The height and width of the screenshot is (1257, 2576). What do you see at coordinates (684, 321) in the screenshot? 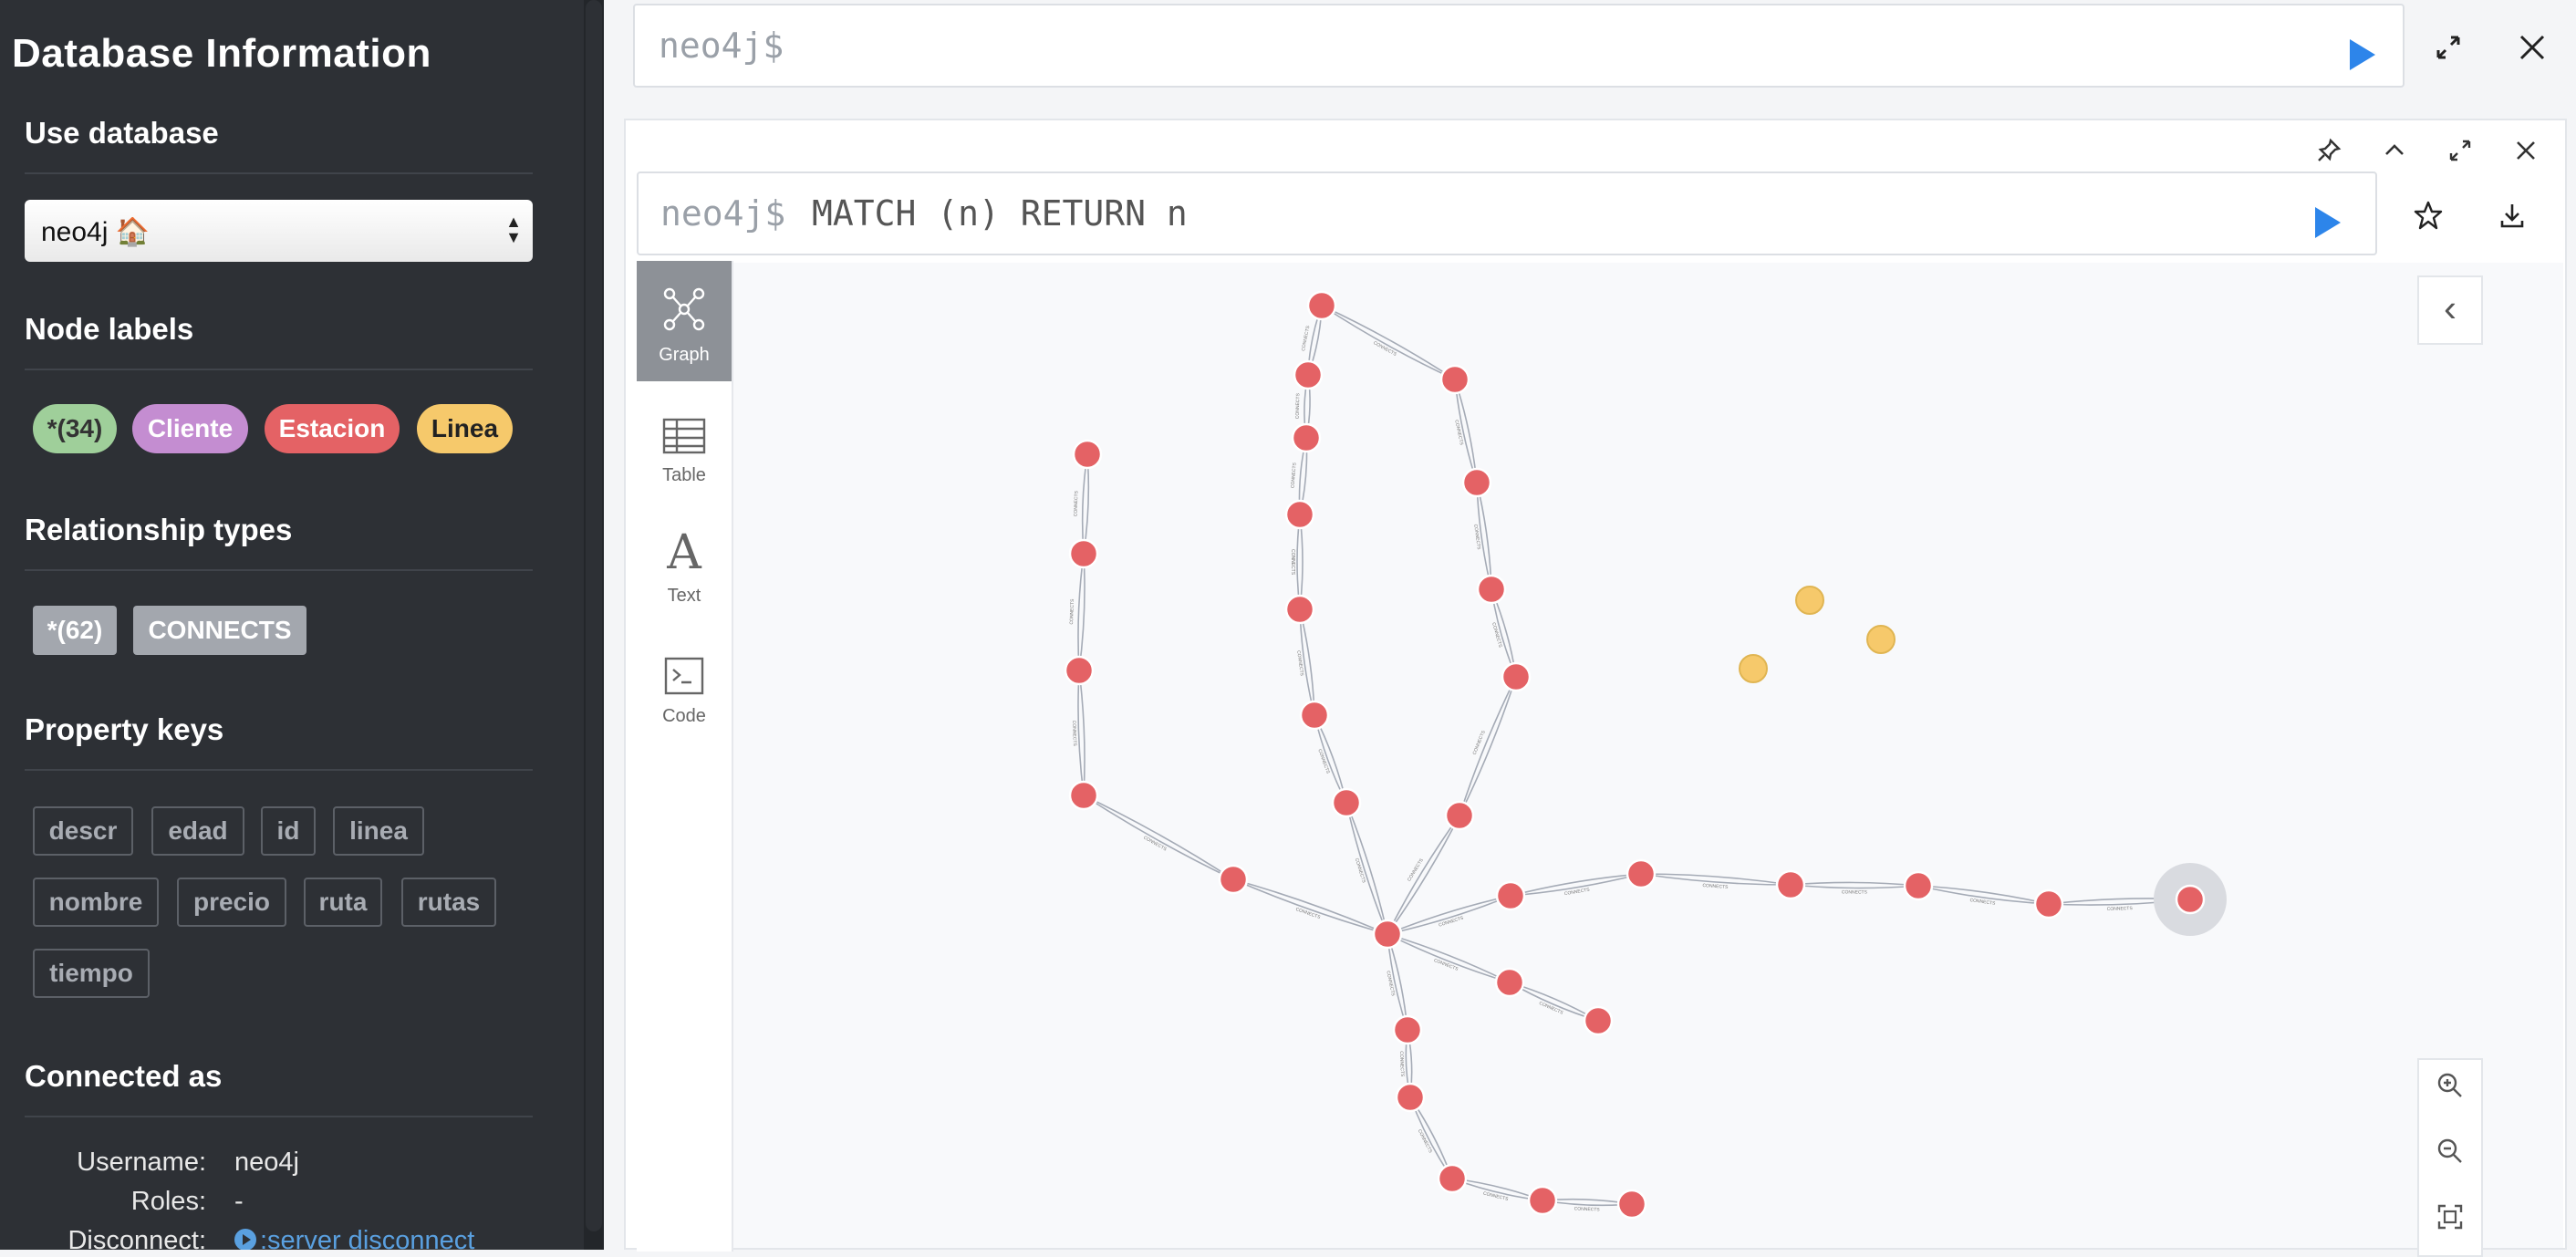
I see `tab-graph: Graph` at bounding box center [684, 321].